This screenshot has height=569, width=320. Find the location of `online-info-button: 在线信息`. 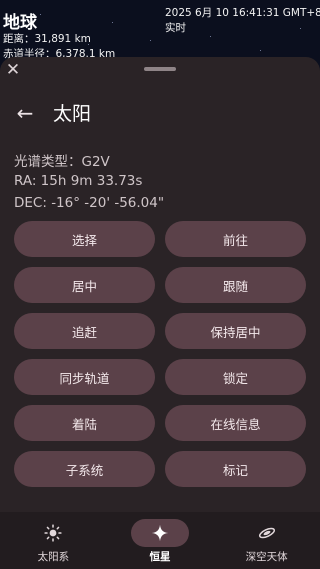

online-info-button: 在线信息 is located at coordinates (235, 423).